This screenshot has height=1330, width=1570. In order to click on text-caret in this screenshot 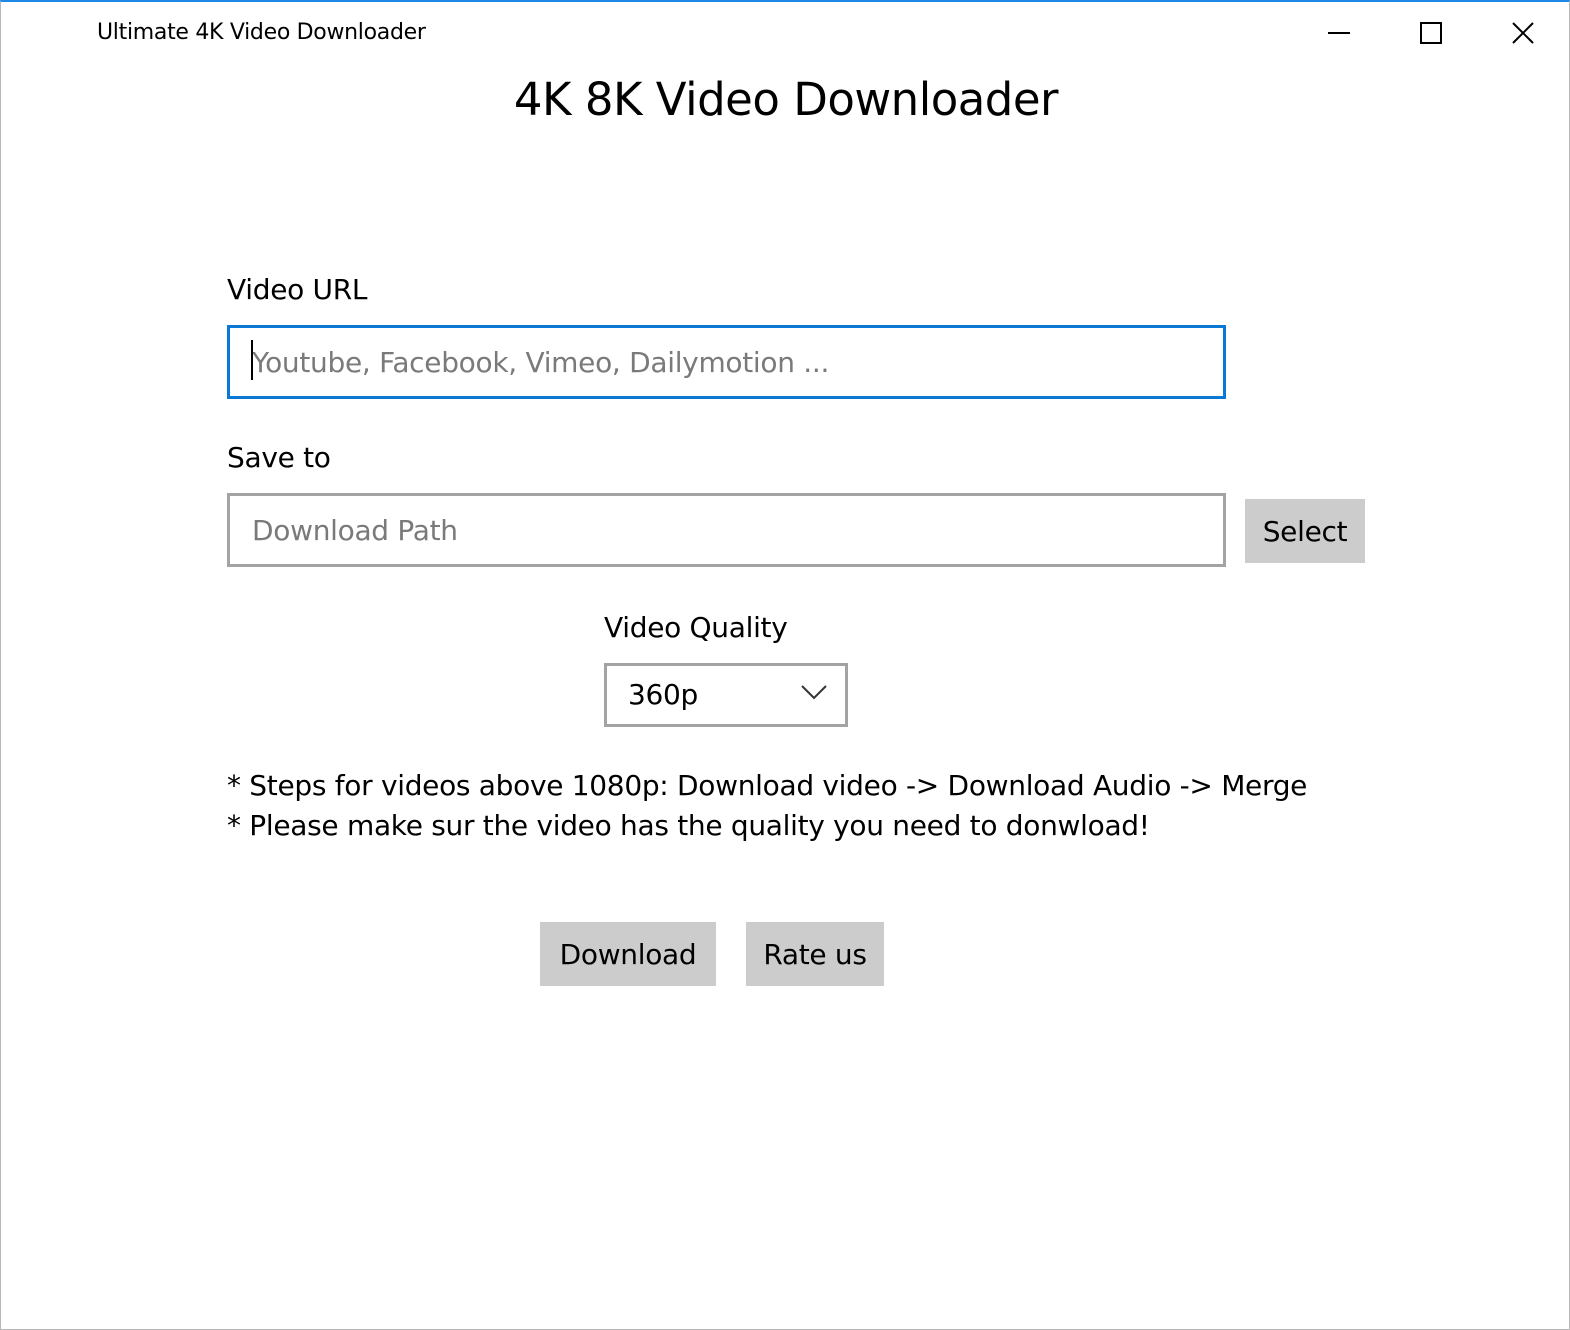, I will do `click(252, 360)`.